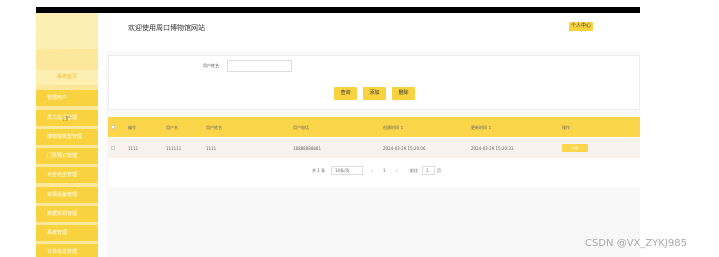 This screenshot has width=719, height=257. What do you see at coordinates (67, 31) in the screenshot?
I see `logo-area: · —` at bounding box center [67, 31].